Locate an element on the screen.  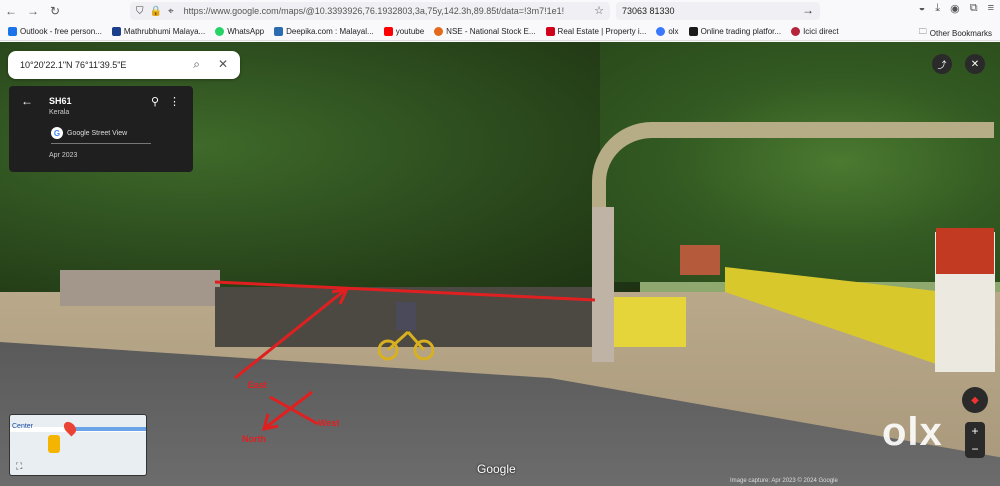
whatsapp-icon is located at coordinates (220, 31).